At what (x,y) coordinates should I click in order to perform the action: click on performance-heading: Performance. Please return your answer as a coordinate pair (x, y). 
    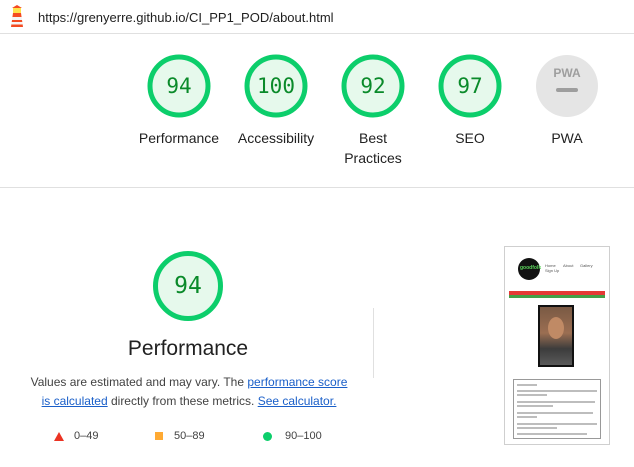
    Looking at the image, I should click on (188, 348).